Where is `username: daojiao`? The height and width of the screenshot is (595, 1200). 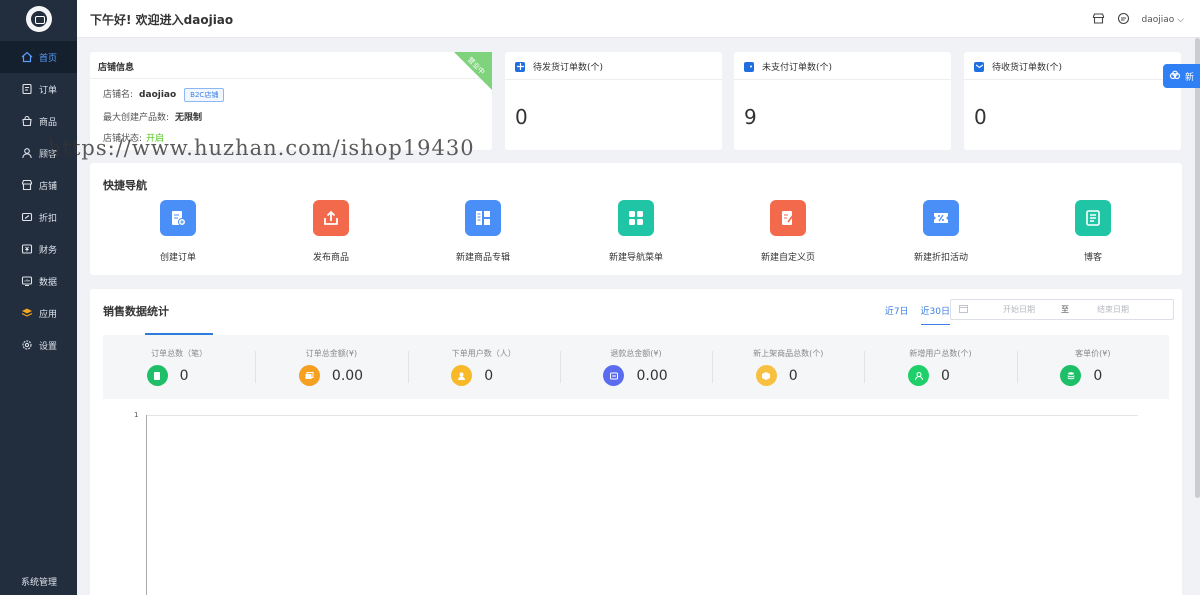 username: daojiao is located at coordinates (1158, 20).